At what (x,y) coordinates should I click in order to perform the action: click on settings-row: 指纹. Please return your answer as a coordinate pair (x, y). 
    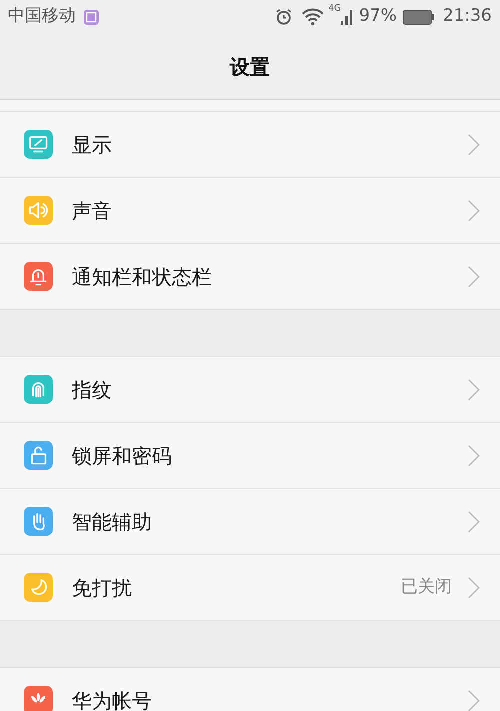
    Looking at the image, I should click on (250, 390).